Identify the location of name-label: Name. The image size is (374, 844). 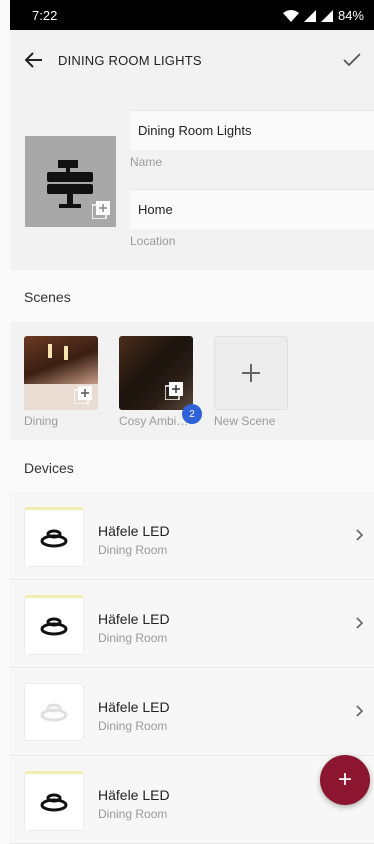
(146, 162).